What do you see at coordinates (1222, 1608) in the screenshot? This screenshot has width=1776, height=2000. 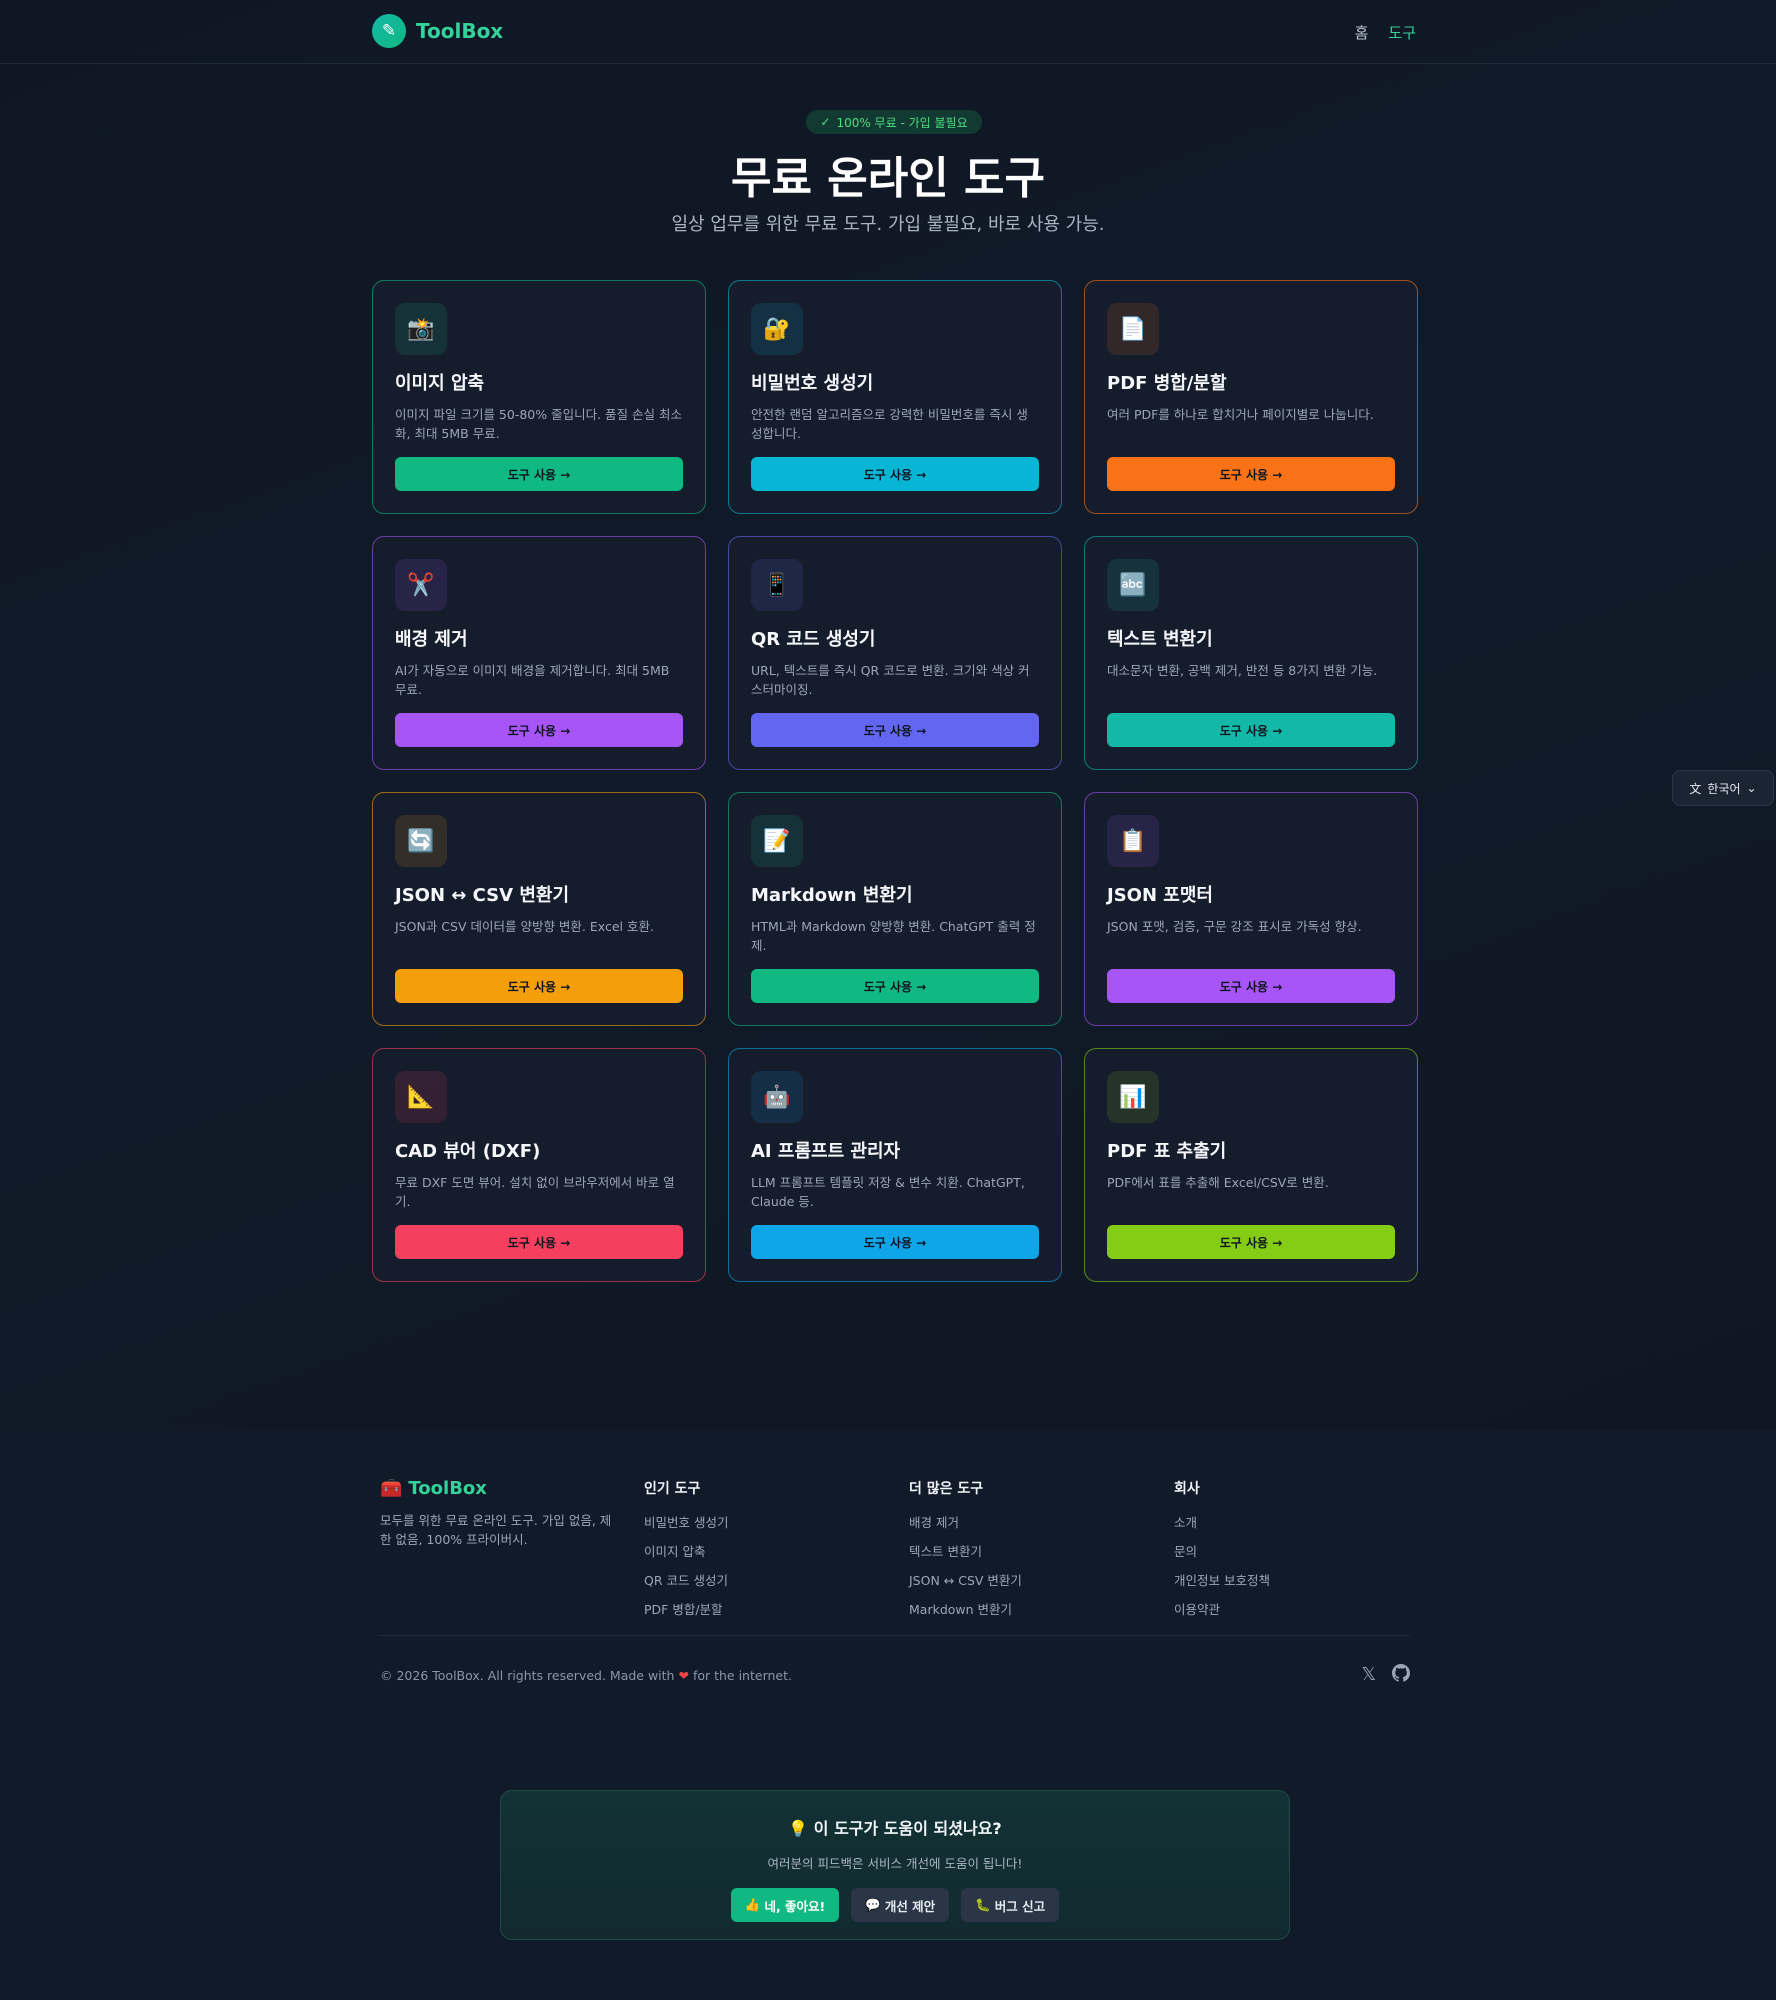 I see `footer-link: 이용약관` at bounding box center [1222, 1608].